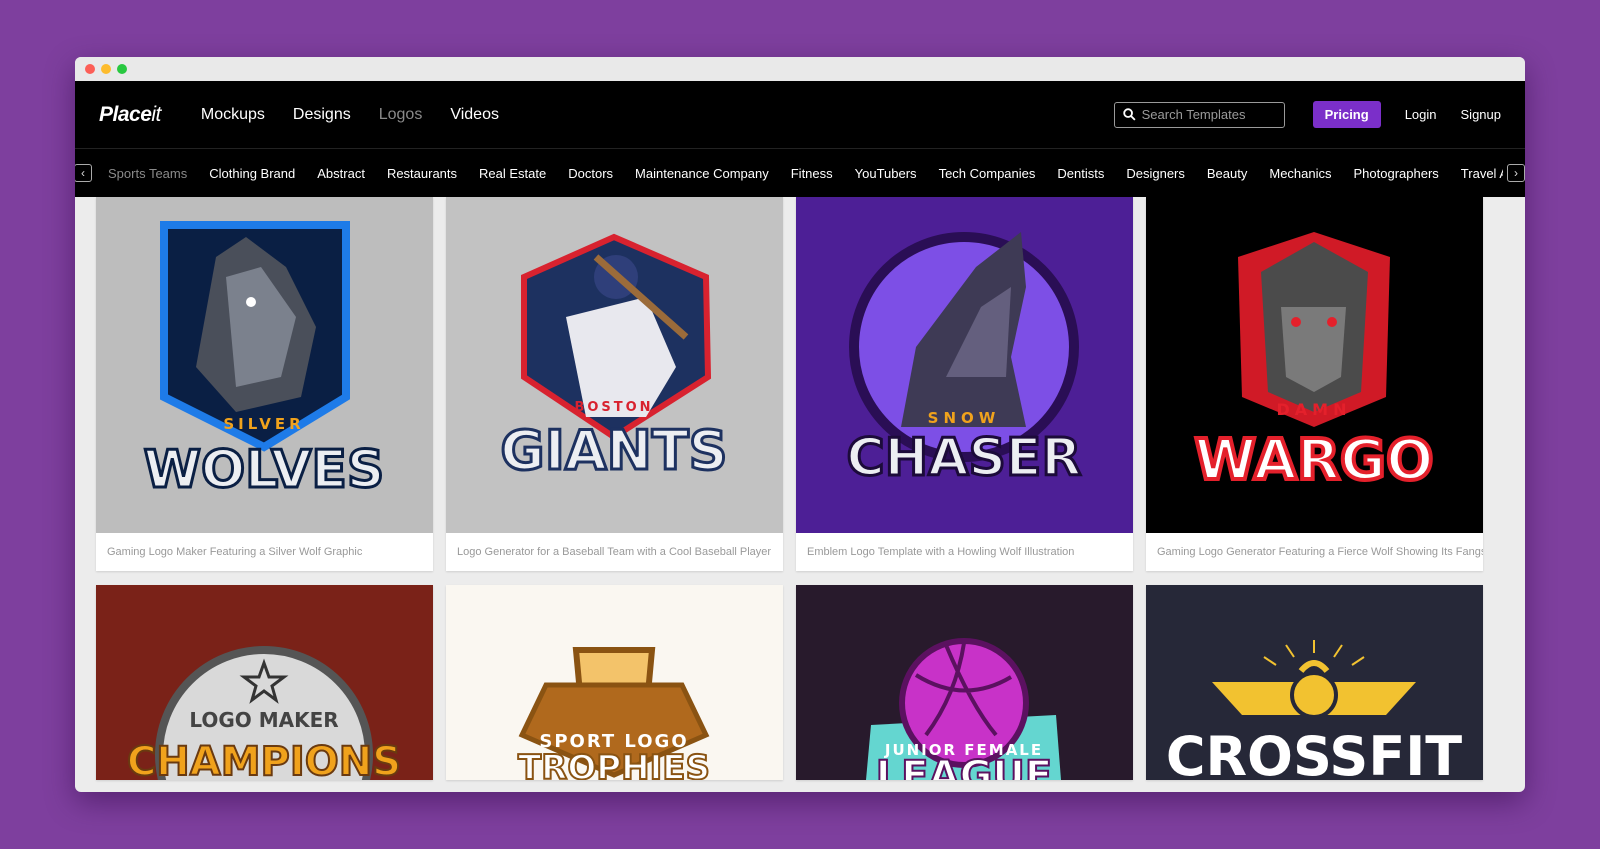 The width and height of the screenshot is (1600, 849). I want to click on svg-text: CROSSFIT, so click(1314, 752).